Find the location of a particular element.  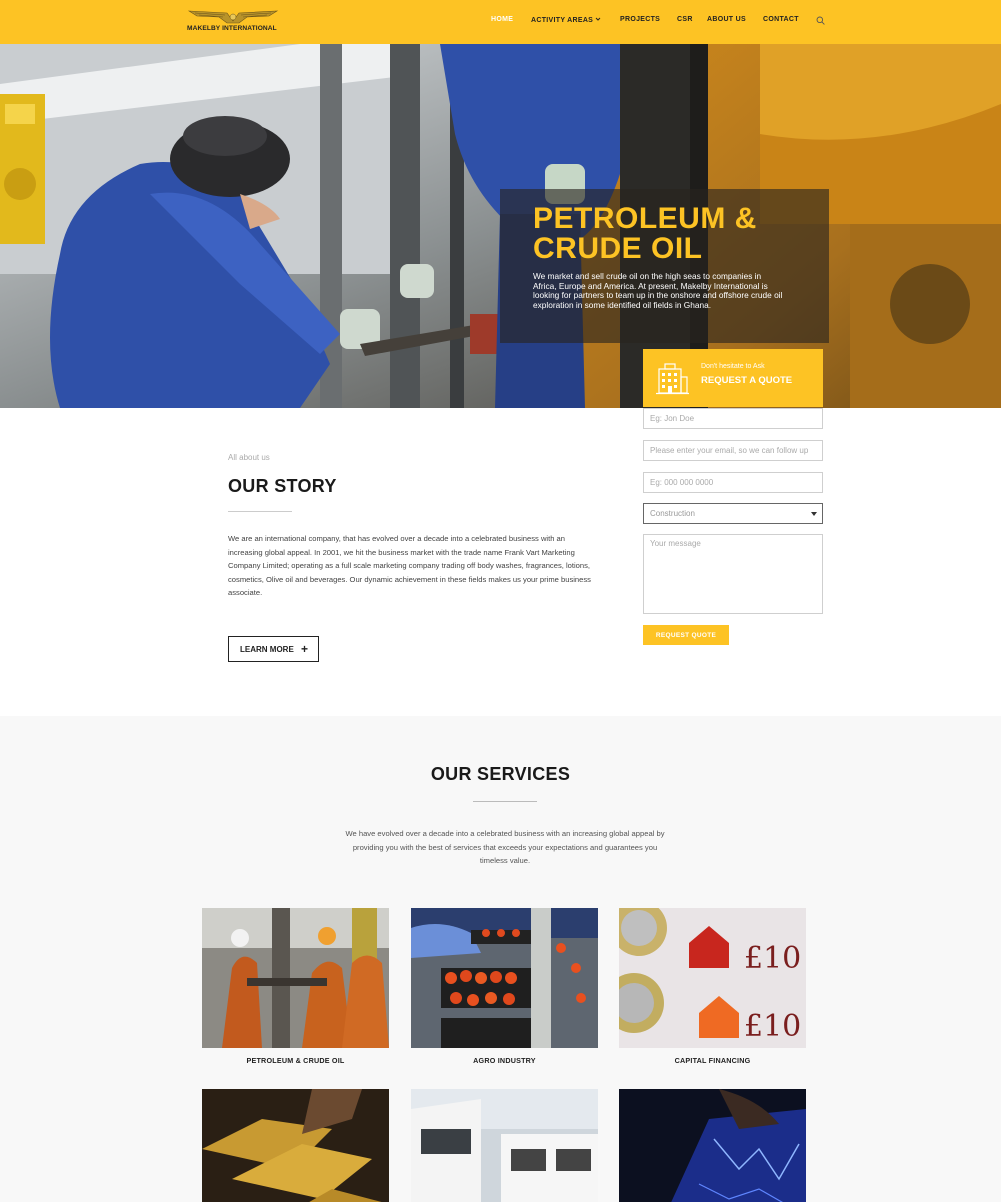

service-image-trading is located at coordinates (712, 1145).